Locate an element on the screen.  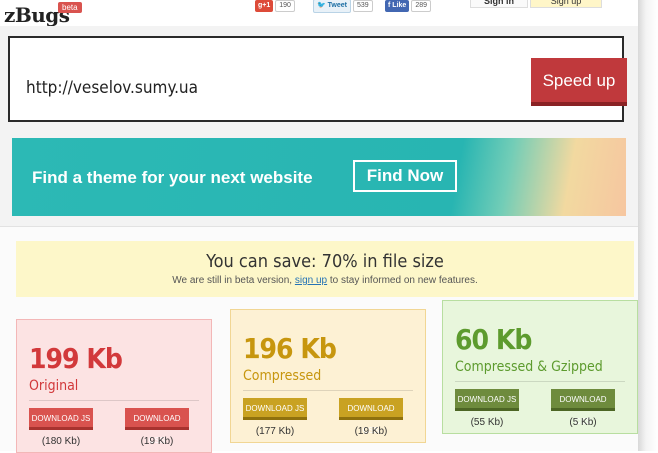
compressed-size: 196 Kb is located at coordinates (290, 348).